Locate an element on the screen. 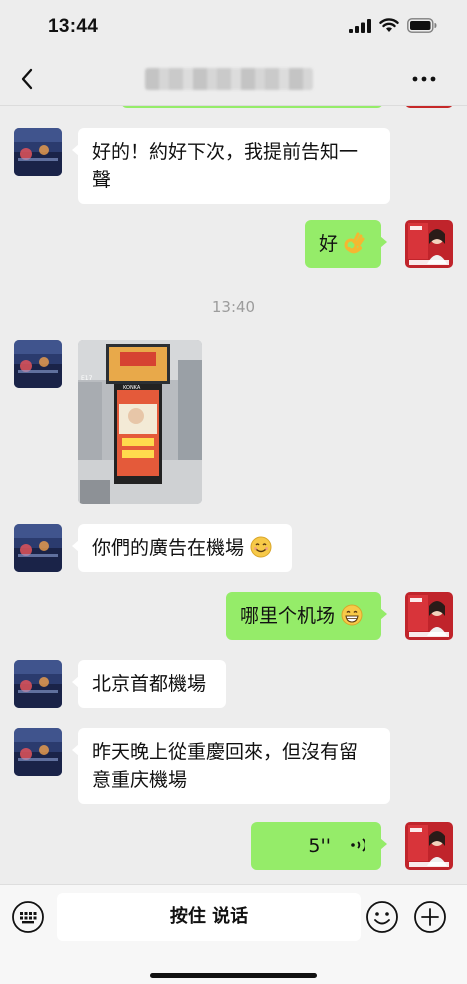 The height and width of the screenshot is (984, 467). status-time: 13:44 is located at coordinates (73, 26).